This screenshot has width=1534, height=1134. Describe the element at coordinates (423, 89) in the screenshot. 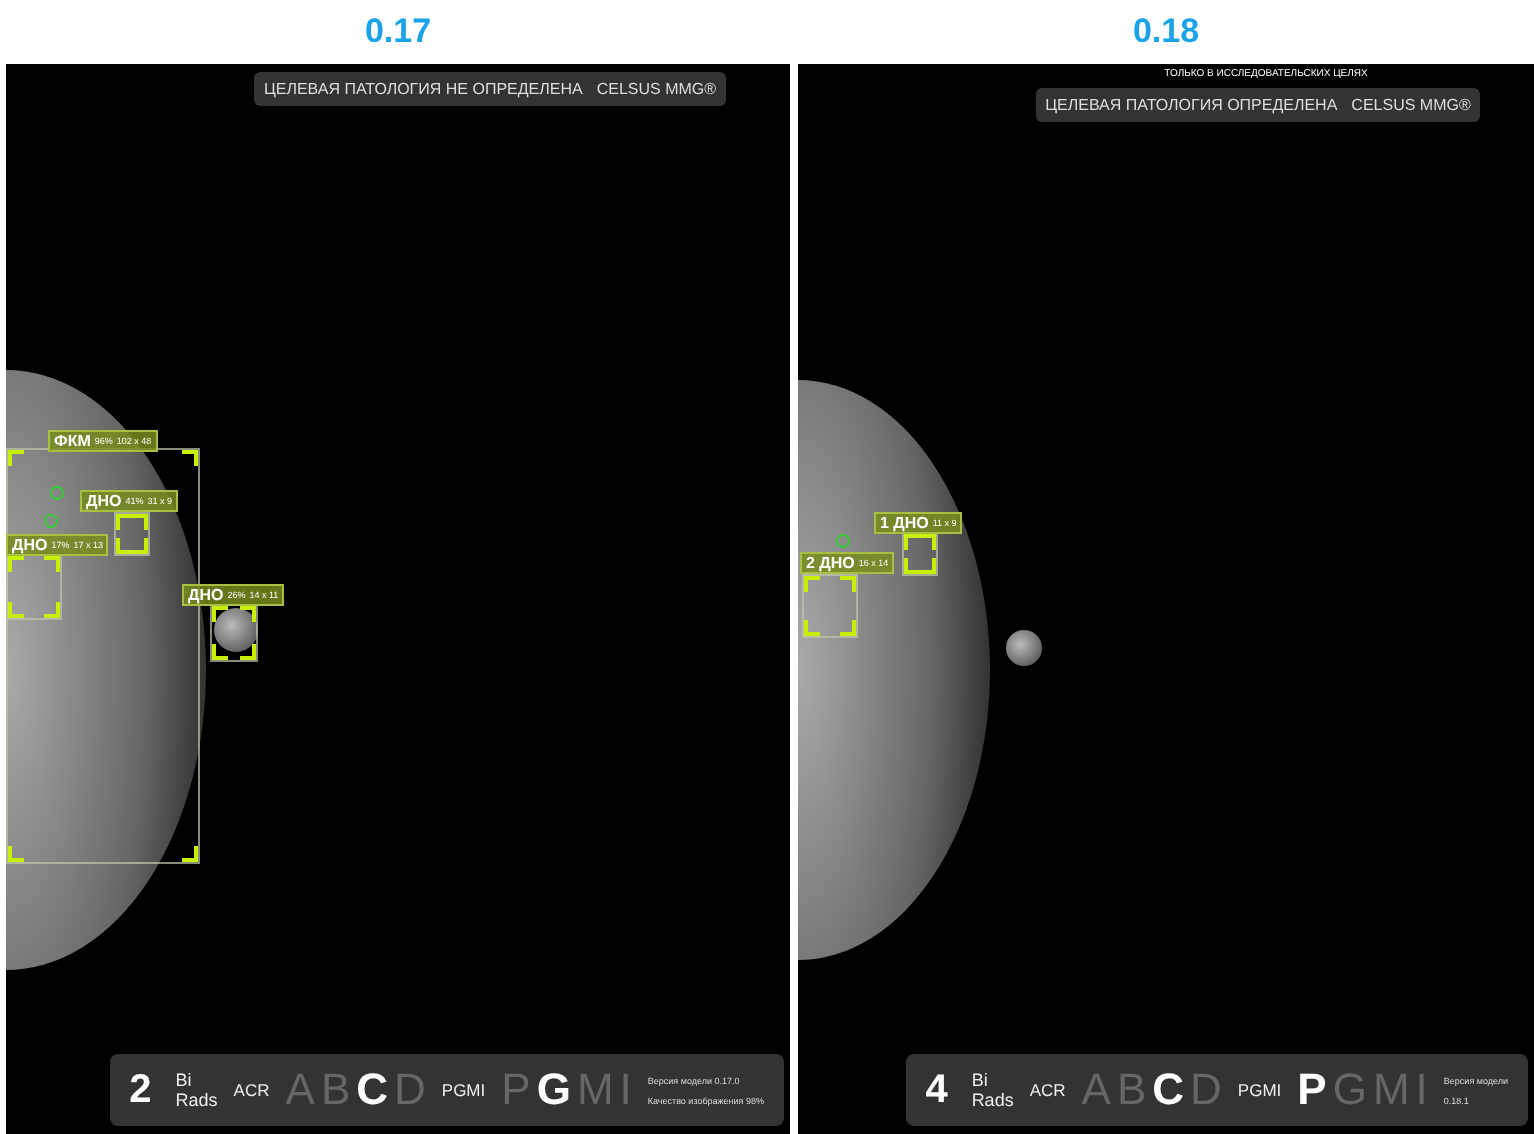

I see `banner-status: ЦЕЛЕВАЯ ПАТОЛОГИЯ НЕ ОПРЕДЕЛЕНА` at that location.